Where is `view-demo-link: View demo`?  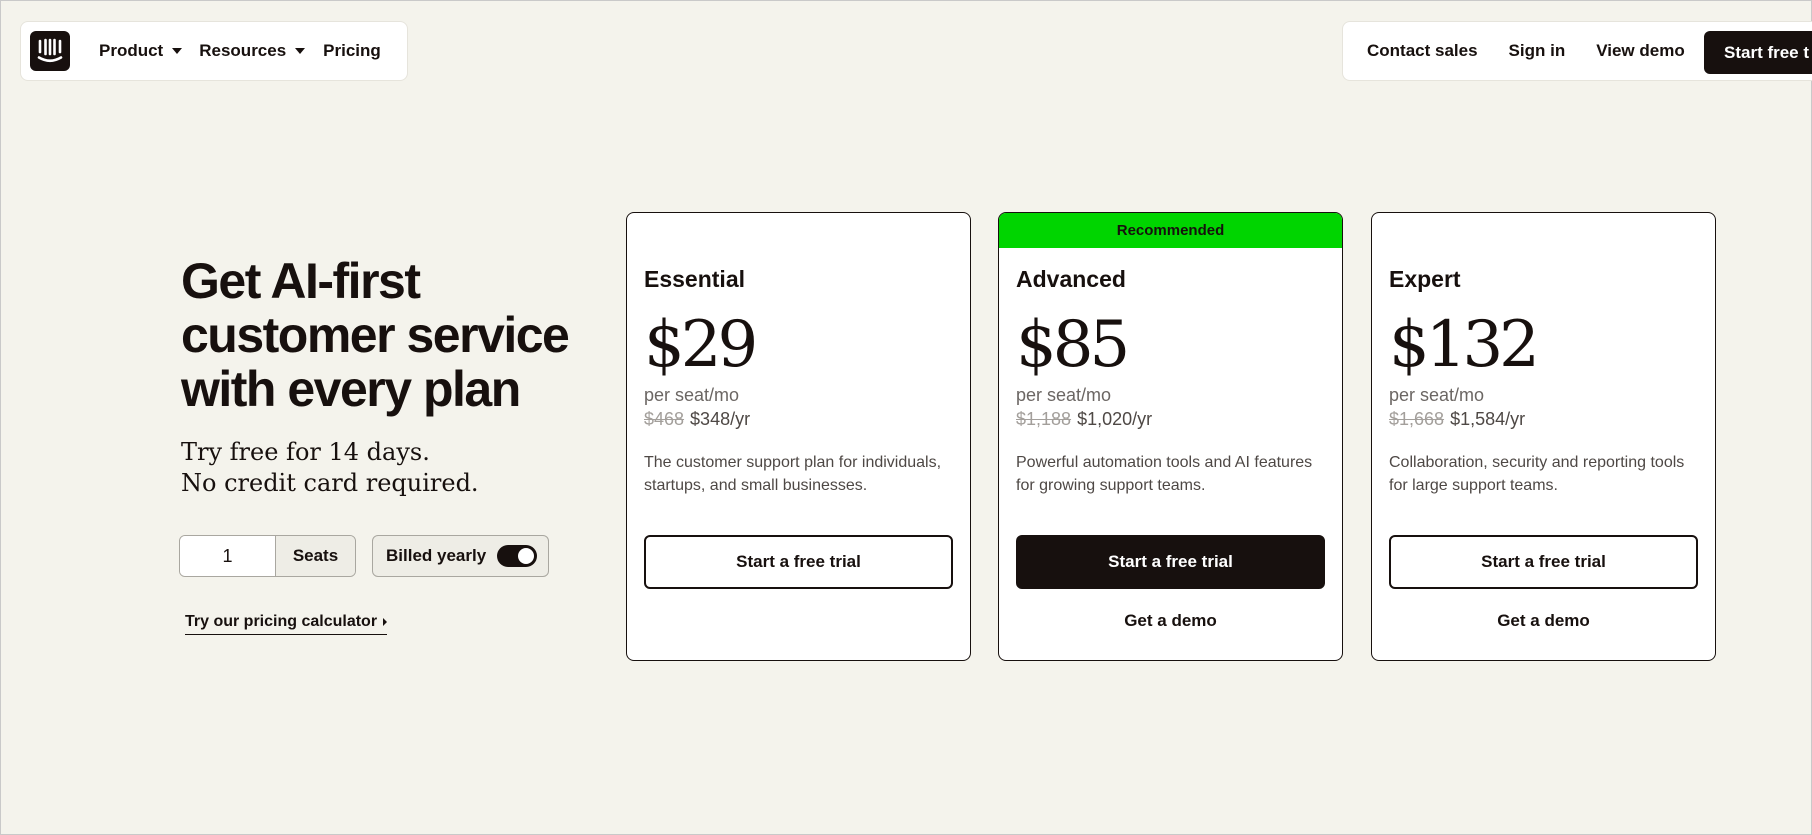 view-demo-link: View demo is located at coordinates (1640, 51).